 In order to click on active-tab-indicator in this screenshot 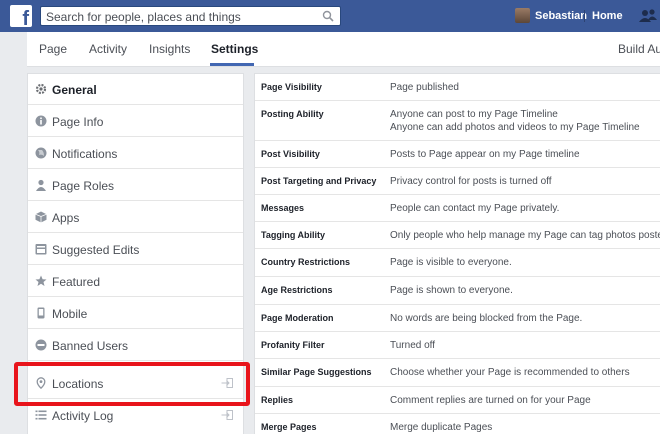, I will do `click(232, 64)`.